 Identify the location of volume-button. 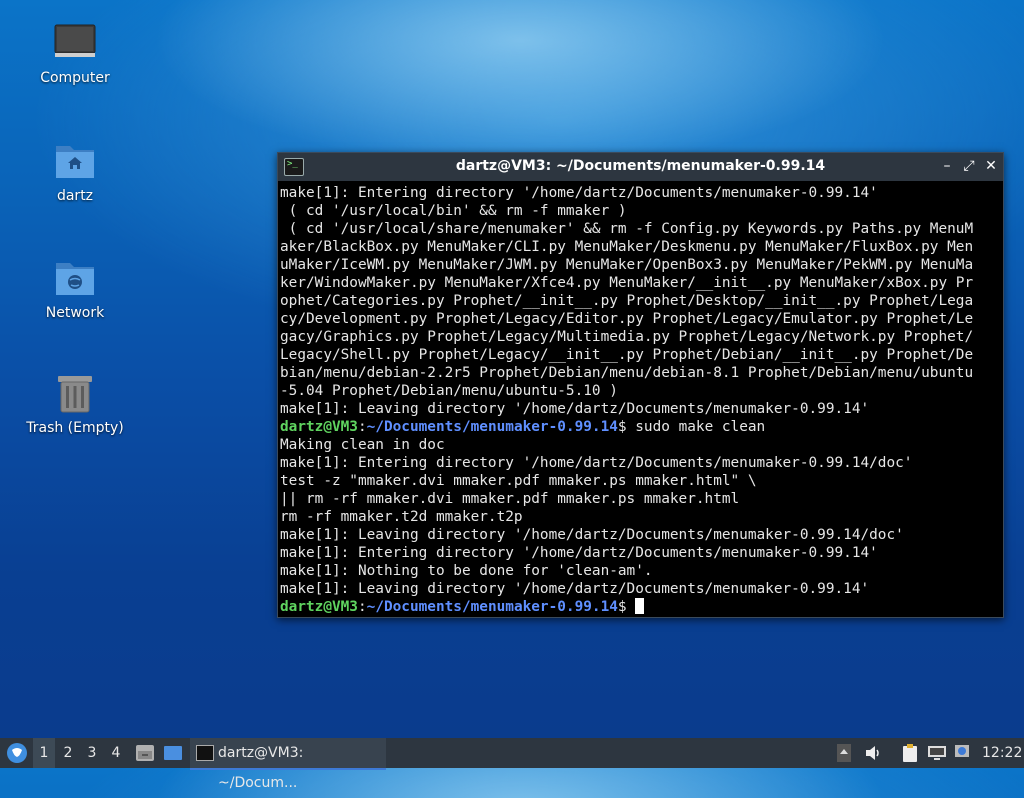
(873, 753).